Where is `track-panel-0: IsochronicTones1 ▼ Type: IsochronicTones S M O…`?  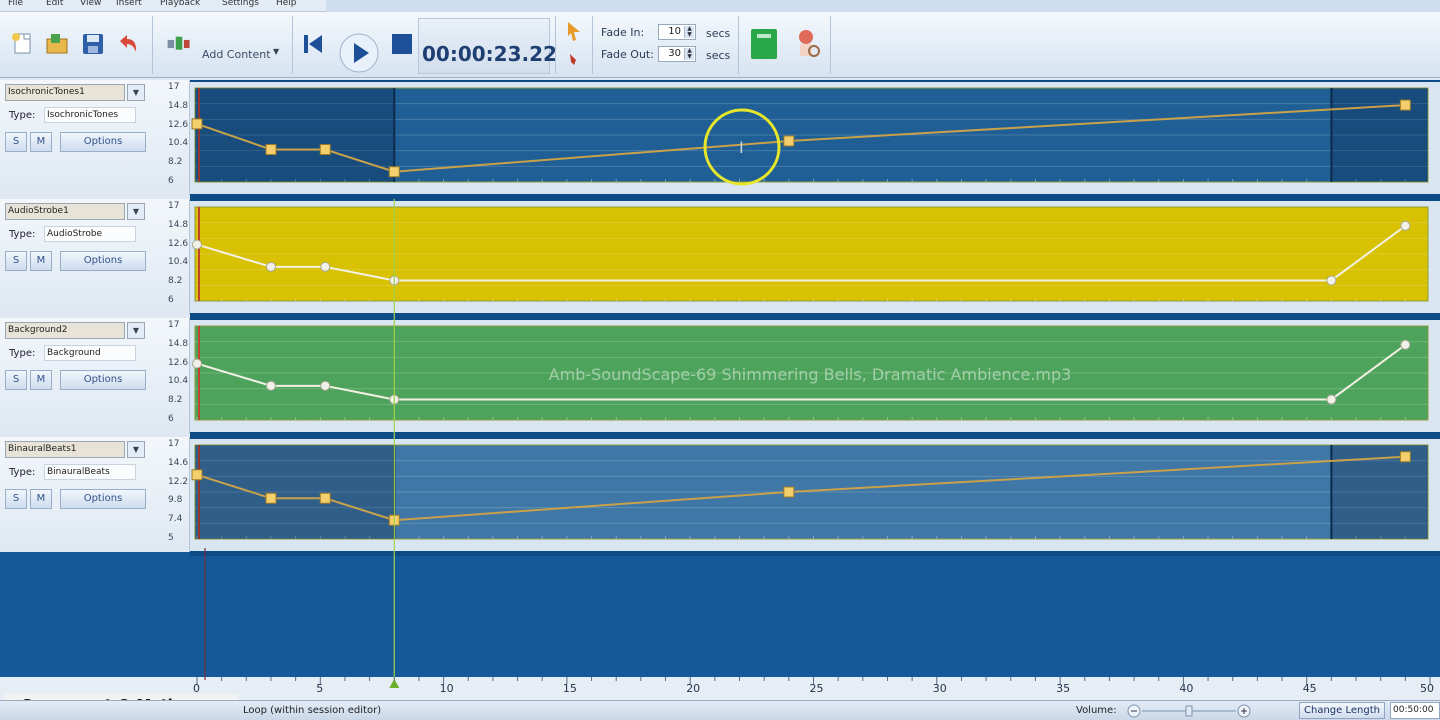
track-panel-0: IsochronicTones1 ▼ Type: IsochronicTones S M O… is located at coordinates (95, 137).